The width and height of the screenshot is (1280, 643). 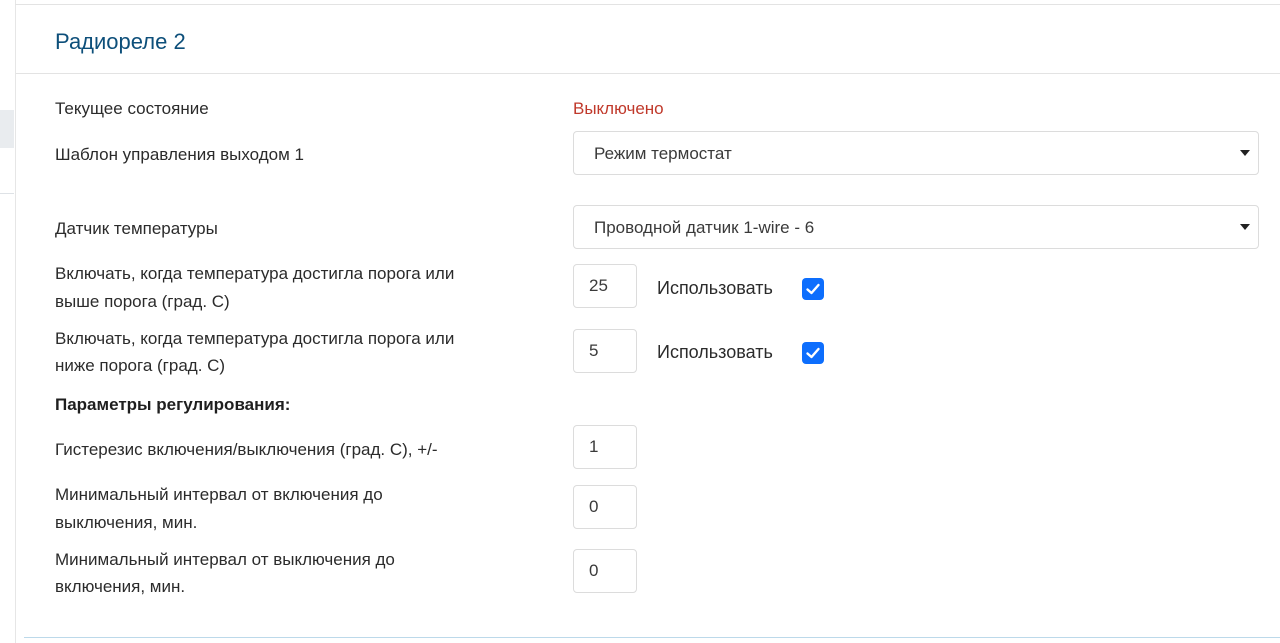 What do you see at coordinates (916, 227) in the screenshot?
I see `temp-sensor-select: Проводной датчик 1-wire - 6` at bounding box center [916, 227].